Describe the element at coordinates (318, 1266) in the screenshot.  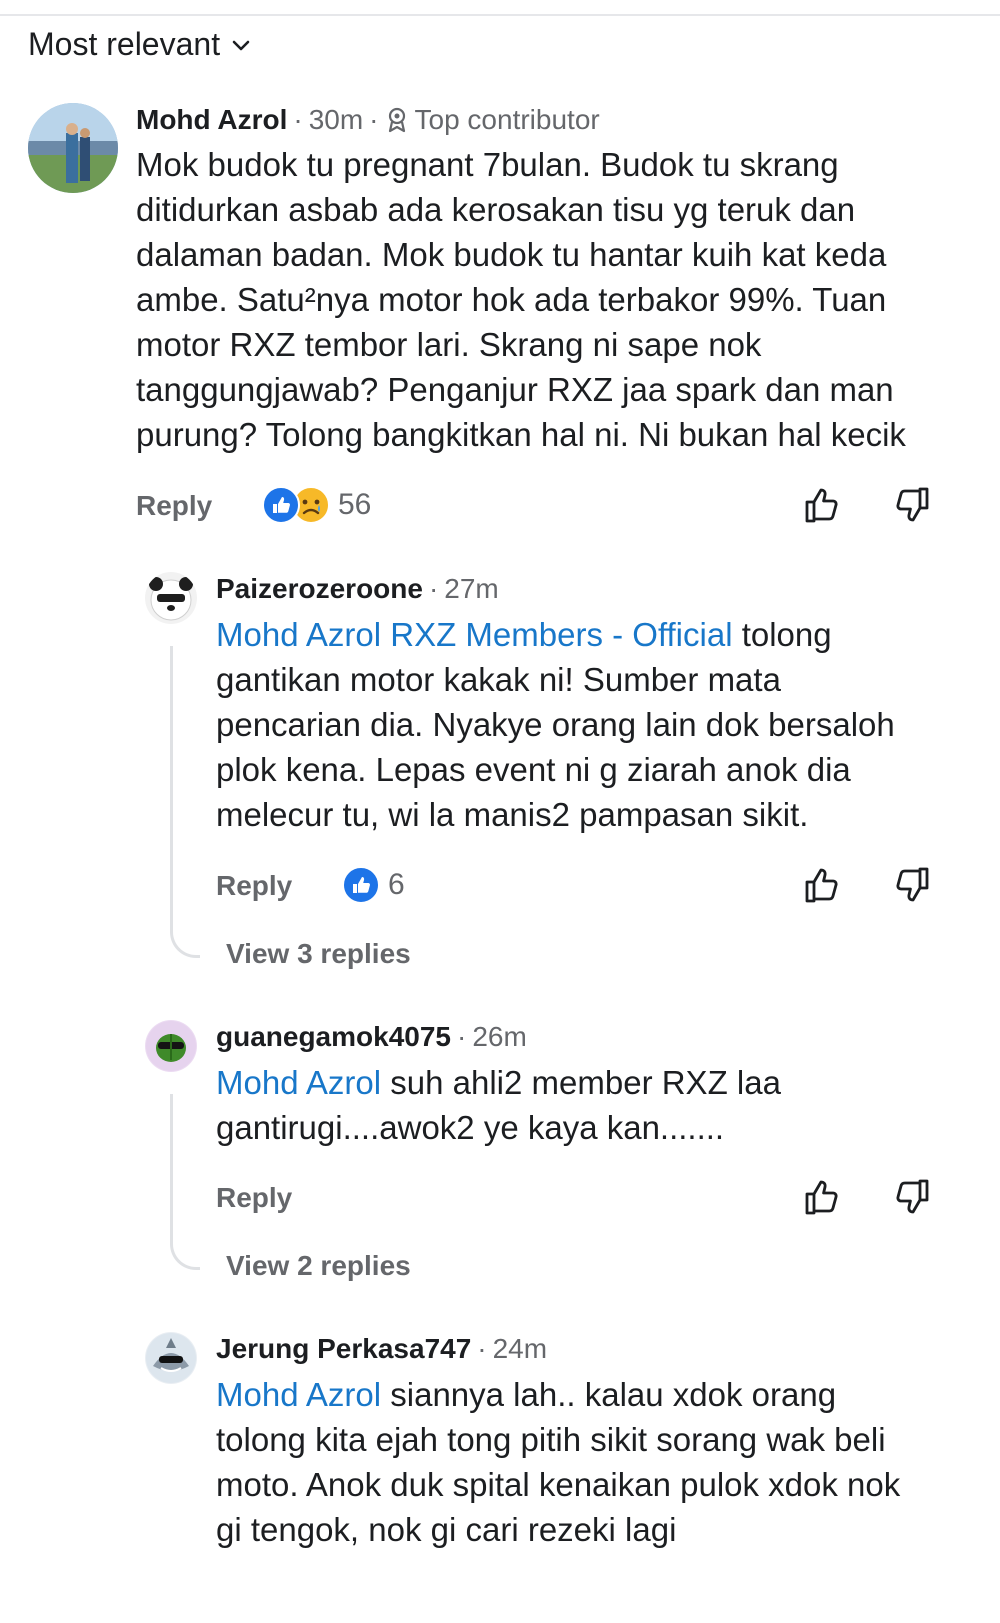
I see `view-replies-button: View 2 replies` at that location.